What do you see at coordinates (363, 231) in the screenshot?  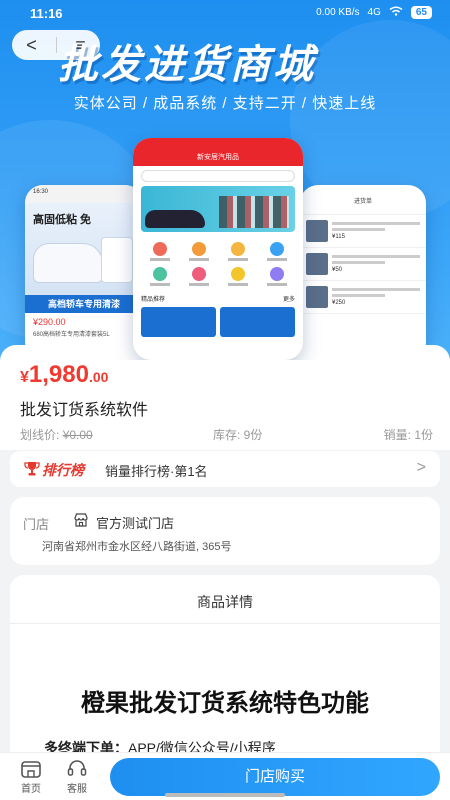 I see `mock-cart-item: ¥115` at bounding box center [363, 231].